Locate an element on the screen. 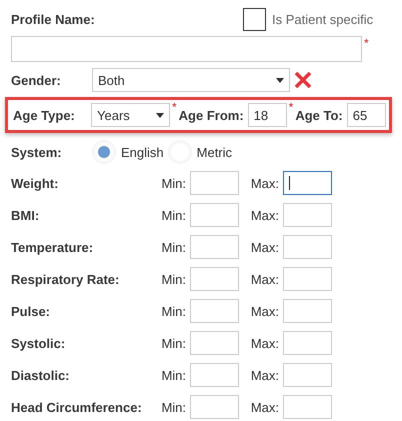 The width and height of the screenshot is (402, 421). age-from-field: 18 is located at coordinates (267, 115).